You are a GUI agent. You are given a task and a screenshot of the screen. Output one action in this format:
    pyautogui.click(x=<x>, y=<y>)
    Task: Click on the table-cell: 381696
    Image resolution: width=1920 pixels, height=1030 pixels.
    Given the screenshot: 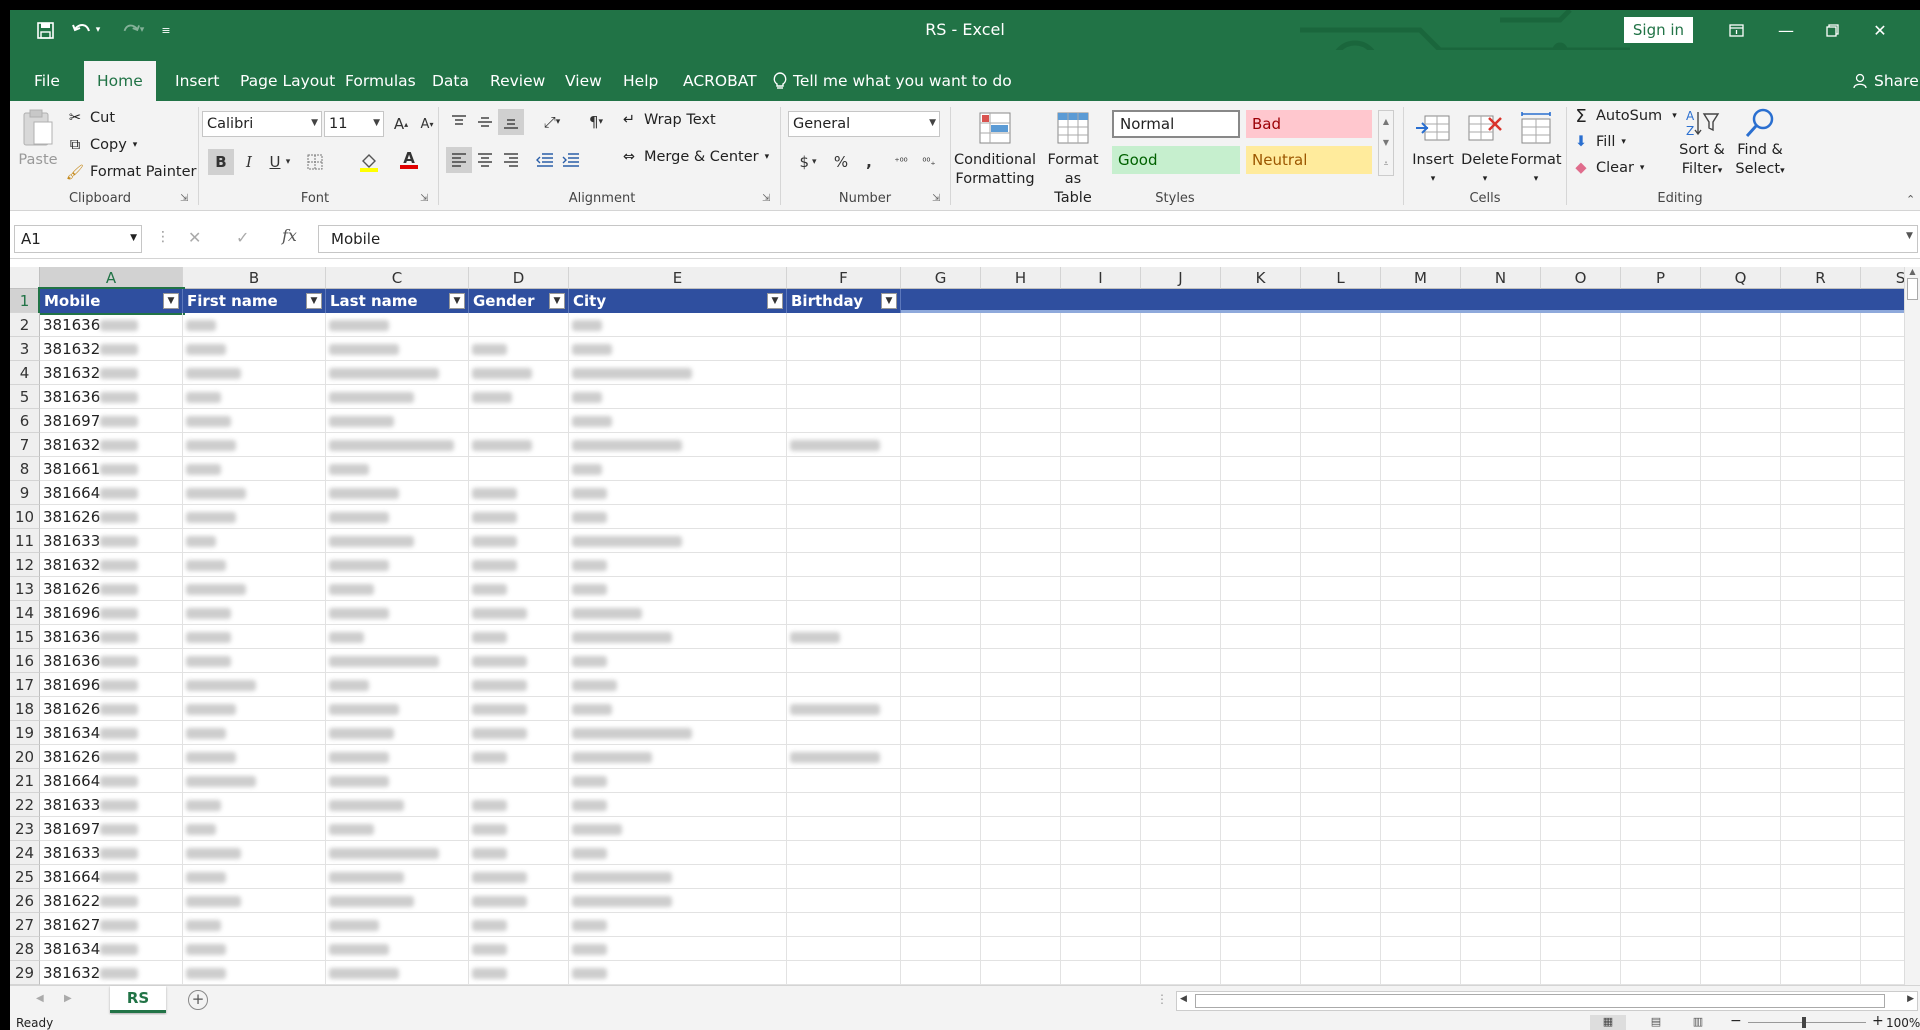 What is the action you would take?
    pyautogui.click(x=111, y=685)
    